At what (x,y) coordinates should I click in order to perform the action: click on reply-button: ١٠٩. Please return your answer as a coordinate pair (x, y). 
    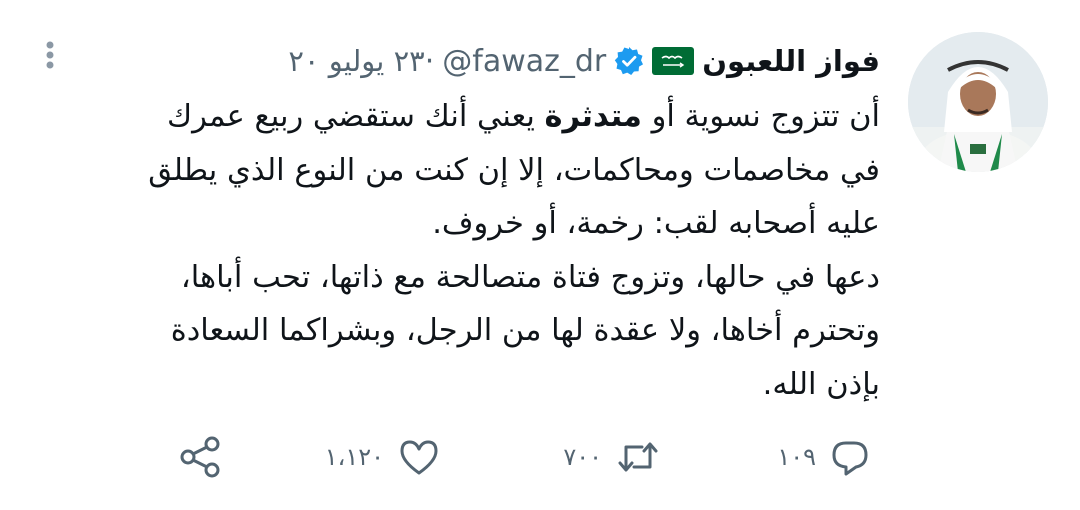
    Looking at the image, I should click on (823, 457).